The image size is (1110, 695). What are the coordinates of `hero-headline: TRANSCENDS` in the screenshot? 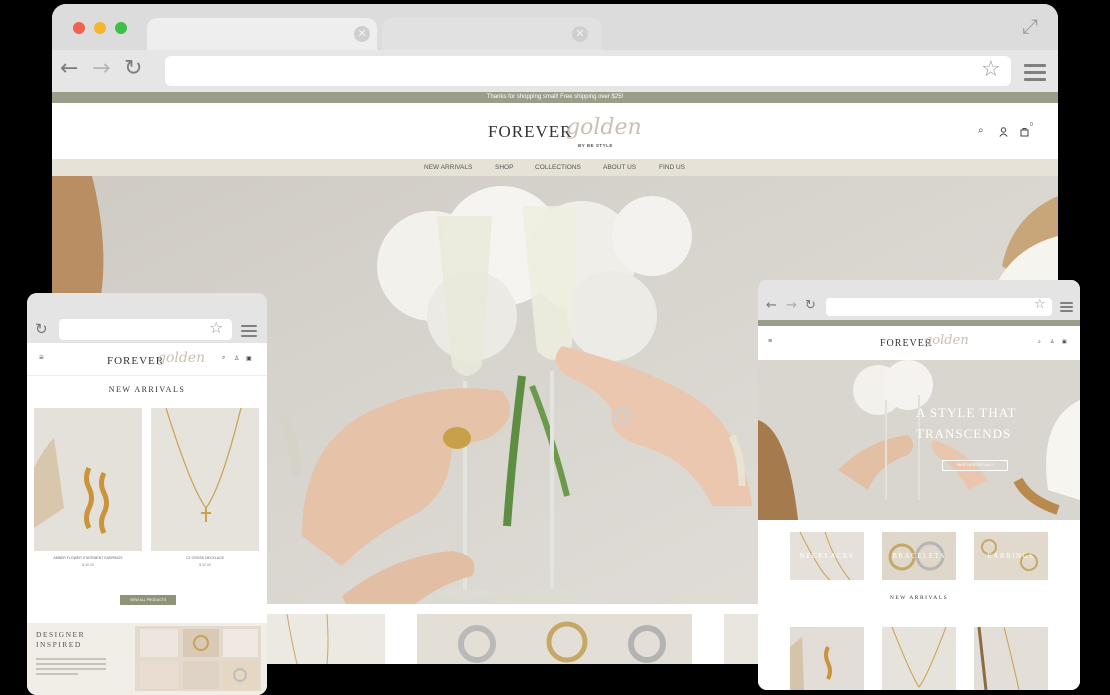 It's located at (964, 433).